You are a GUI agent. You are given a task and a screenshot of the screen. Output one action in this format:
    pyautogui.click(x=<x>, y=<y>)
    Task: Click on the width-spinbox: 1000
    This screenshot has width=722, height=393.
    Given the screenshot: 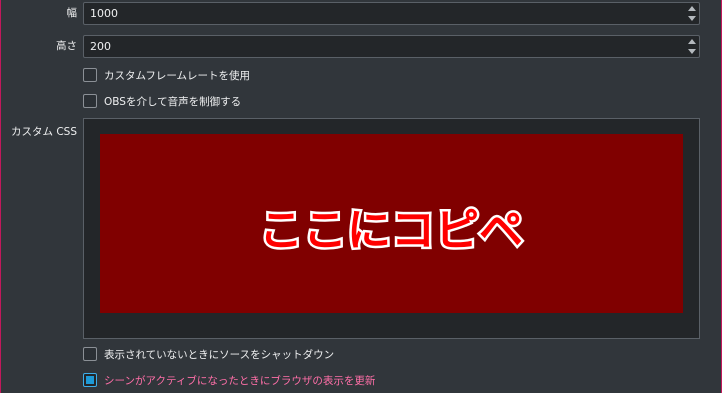 What is the action you would take?
    pyautogui.click(x=391, y=13)
    